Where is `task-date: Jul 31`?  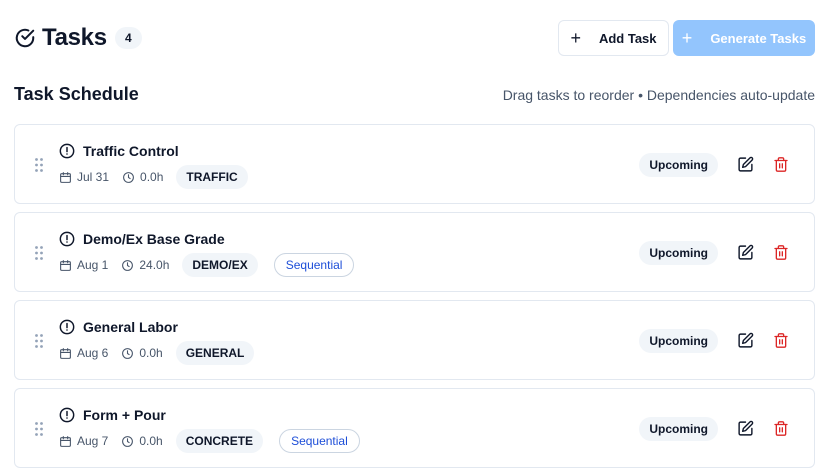
task-date: Jul 31 is located at coordinates (84, 177).